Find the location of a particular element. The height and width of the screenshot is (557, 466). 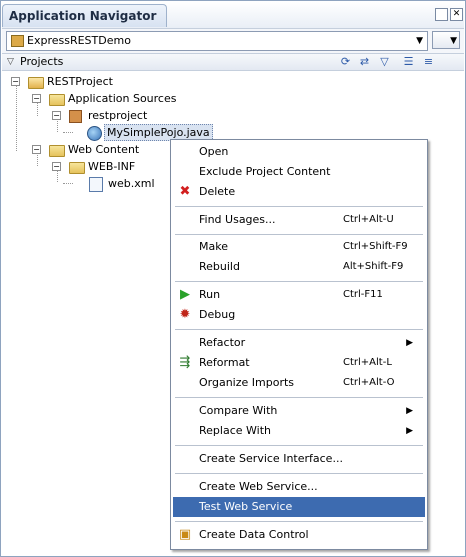

project-dropdown: ExpressRESTDemo ▼ is located at coordinates (217, 41).